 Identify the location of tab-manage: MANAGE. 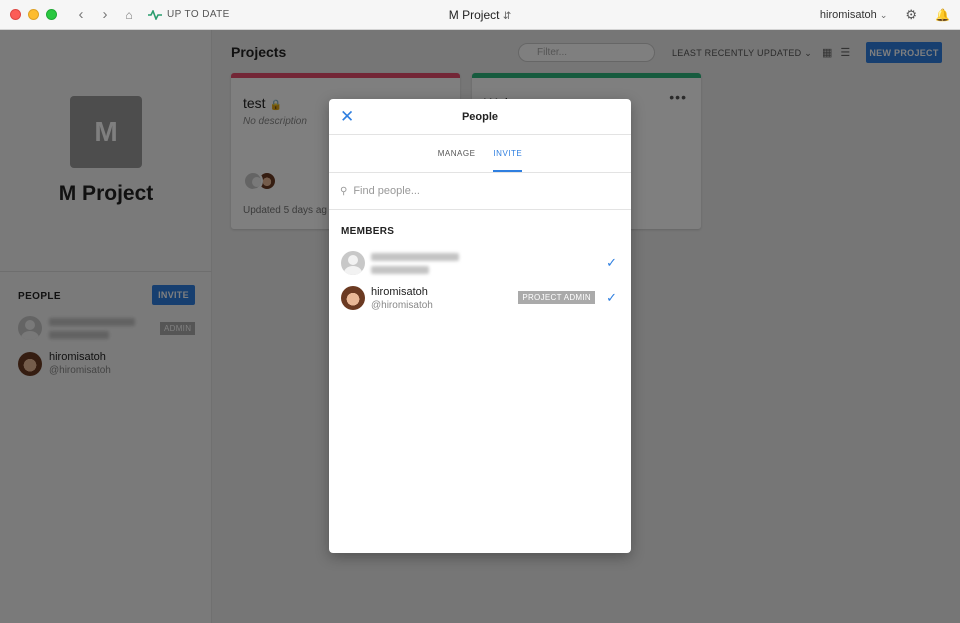
(457, 153).